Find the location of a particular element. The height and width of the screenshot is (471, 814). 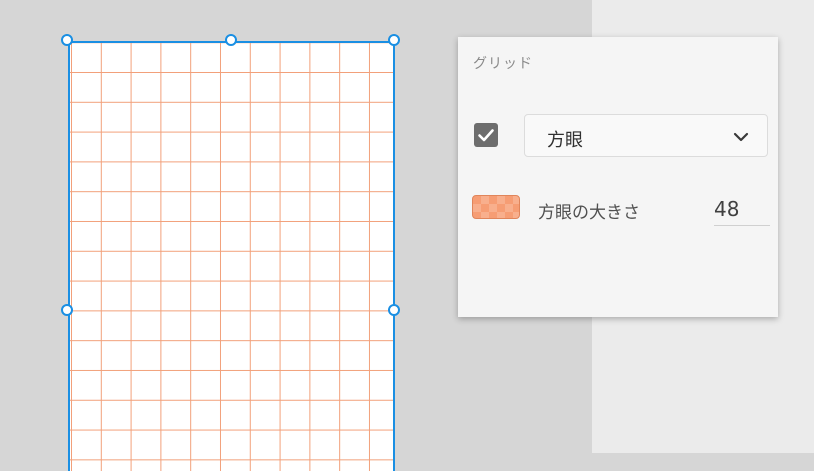

grid-type-dropdown: 方眼 is located at coordinates (646, 135).